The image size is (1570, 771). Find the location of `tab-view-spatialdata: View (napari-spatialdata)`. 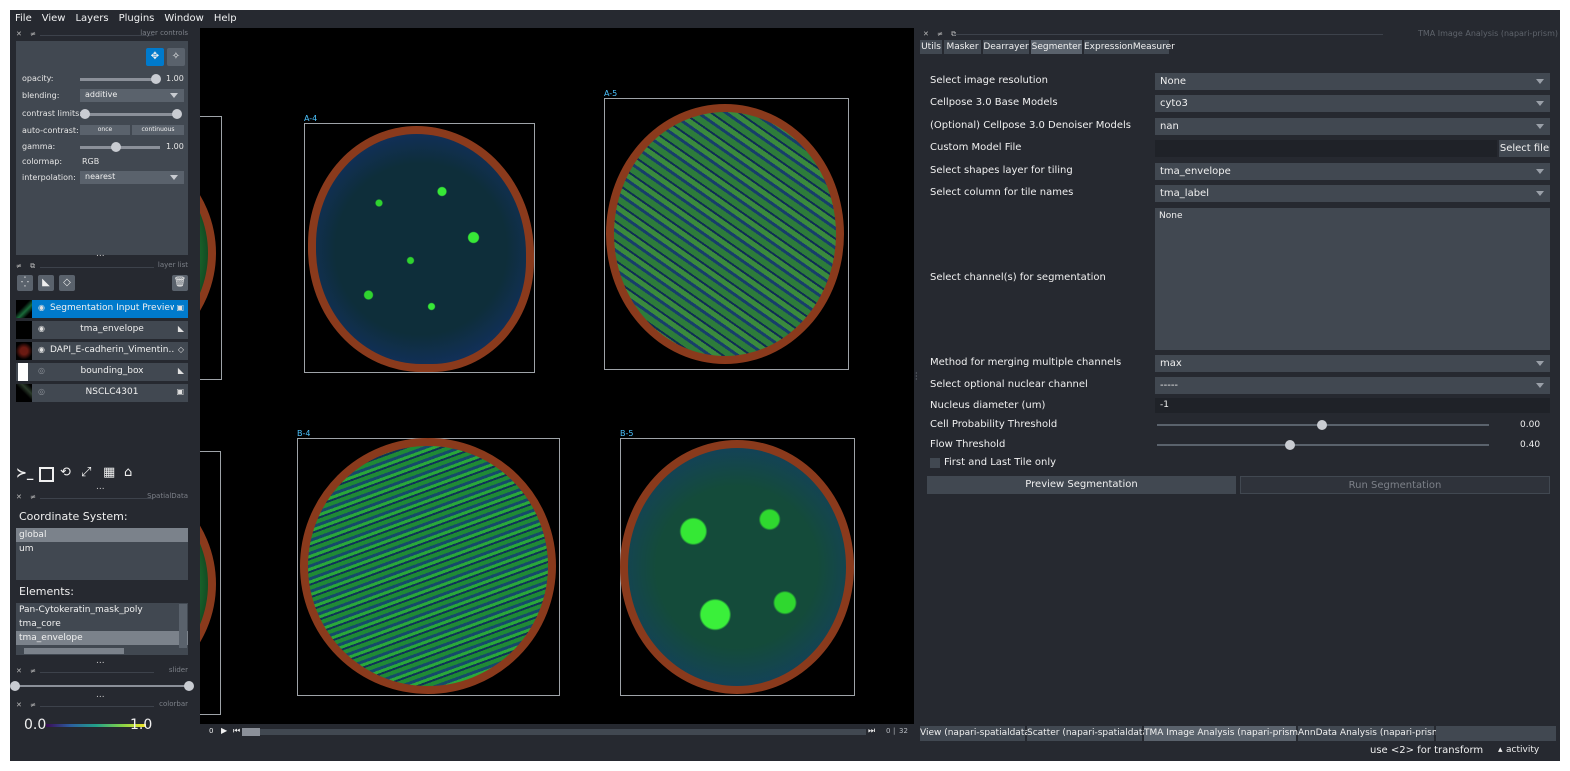

tab-view-spatialdata: View (napari-spatialdata) is located at coordinates (976, 733).